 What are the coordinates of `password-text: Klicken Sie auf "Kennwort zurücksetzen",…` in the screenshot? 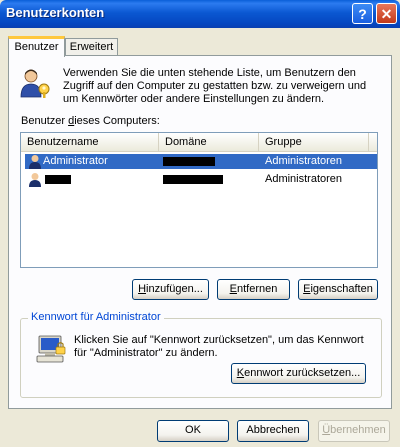 It's located at (219, 346).